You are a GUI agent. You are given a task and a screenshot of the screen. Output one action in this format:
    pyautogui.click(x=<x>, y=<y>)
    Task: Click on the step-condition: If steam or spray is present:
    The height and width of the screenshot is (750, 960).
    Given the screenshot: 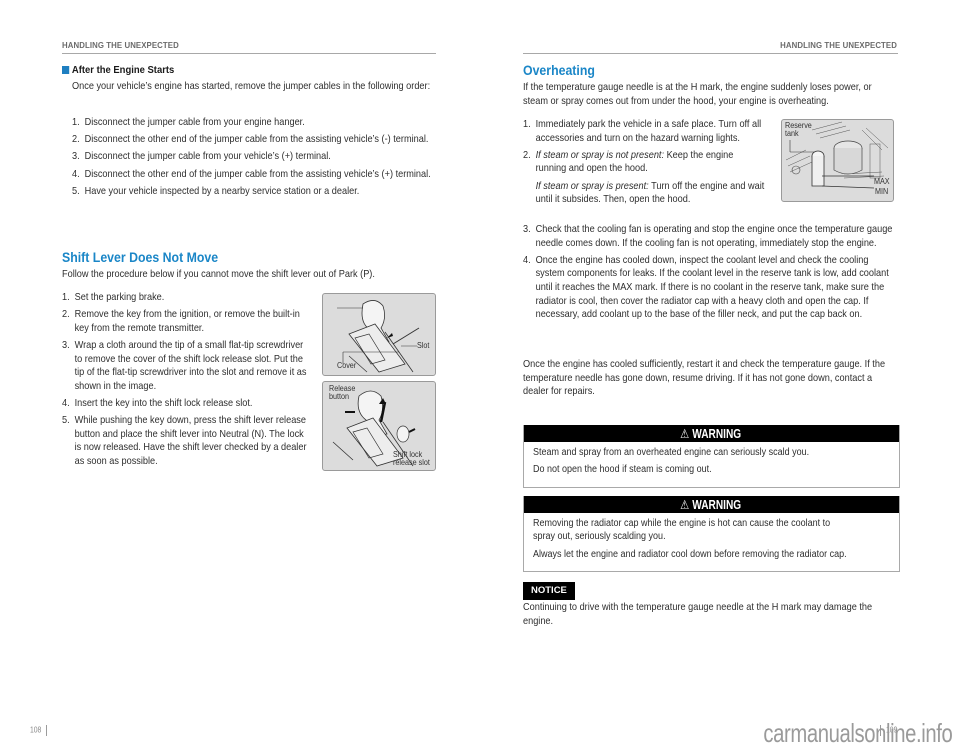 What is the action you would take?
    pyautogui.click(x=592, y=186)
    